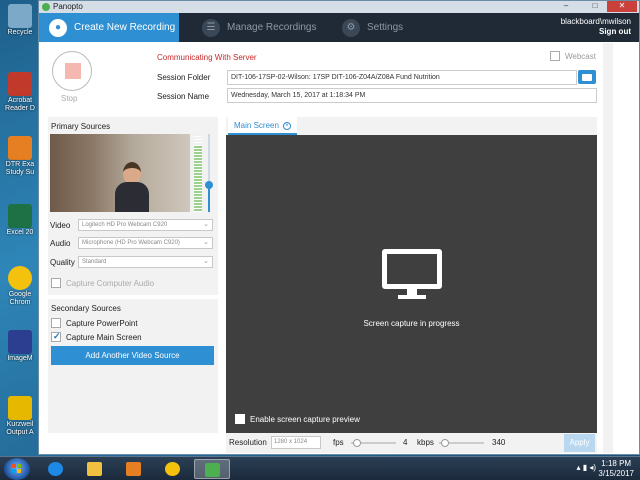  I want to click on webcam-subject, so click(132, 187).